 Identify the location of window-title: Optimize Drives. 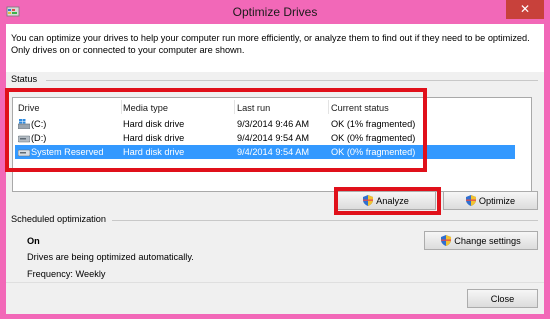
(275, 12).